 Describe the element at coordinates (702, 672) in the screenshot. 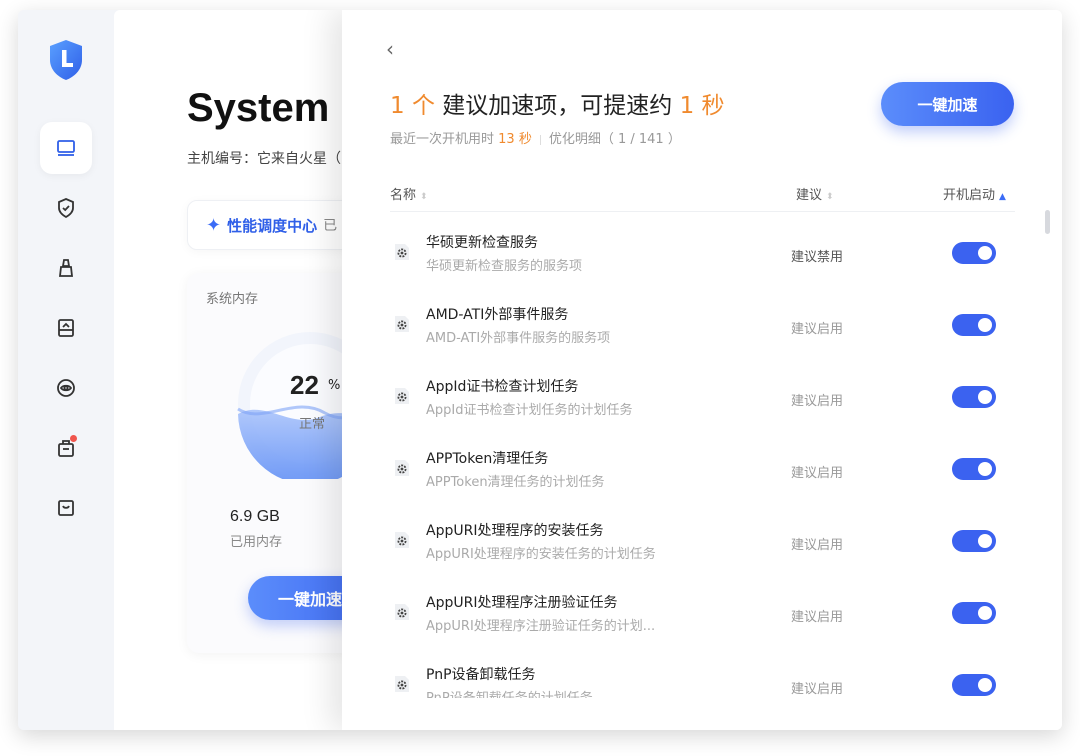

I see `table-row: PnP设备卸载任务 PnP设备卸载任务的计划任务 建议启用` at that location.